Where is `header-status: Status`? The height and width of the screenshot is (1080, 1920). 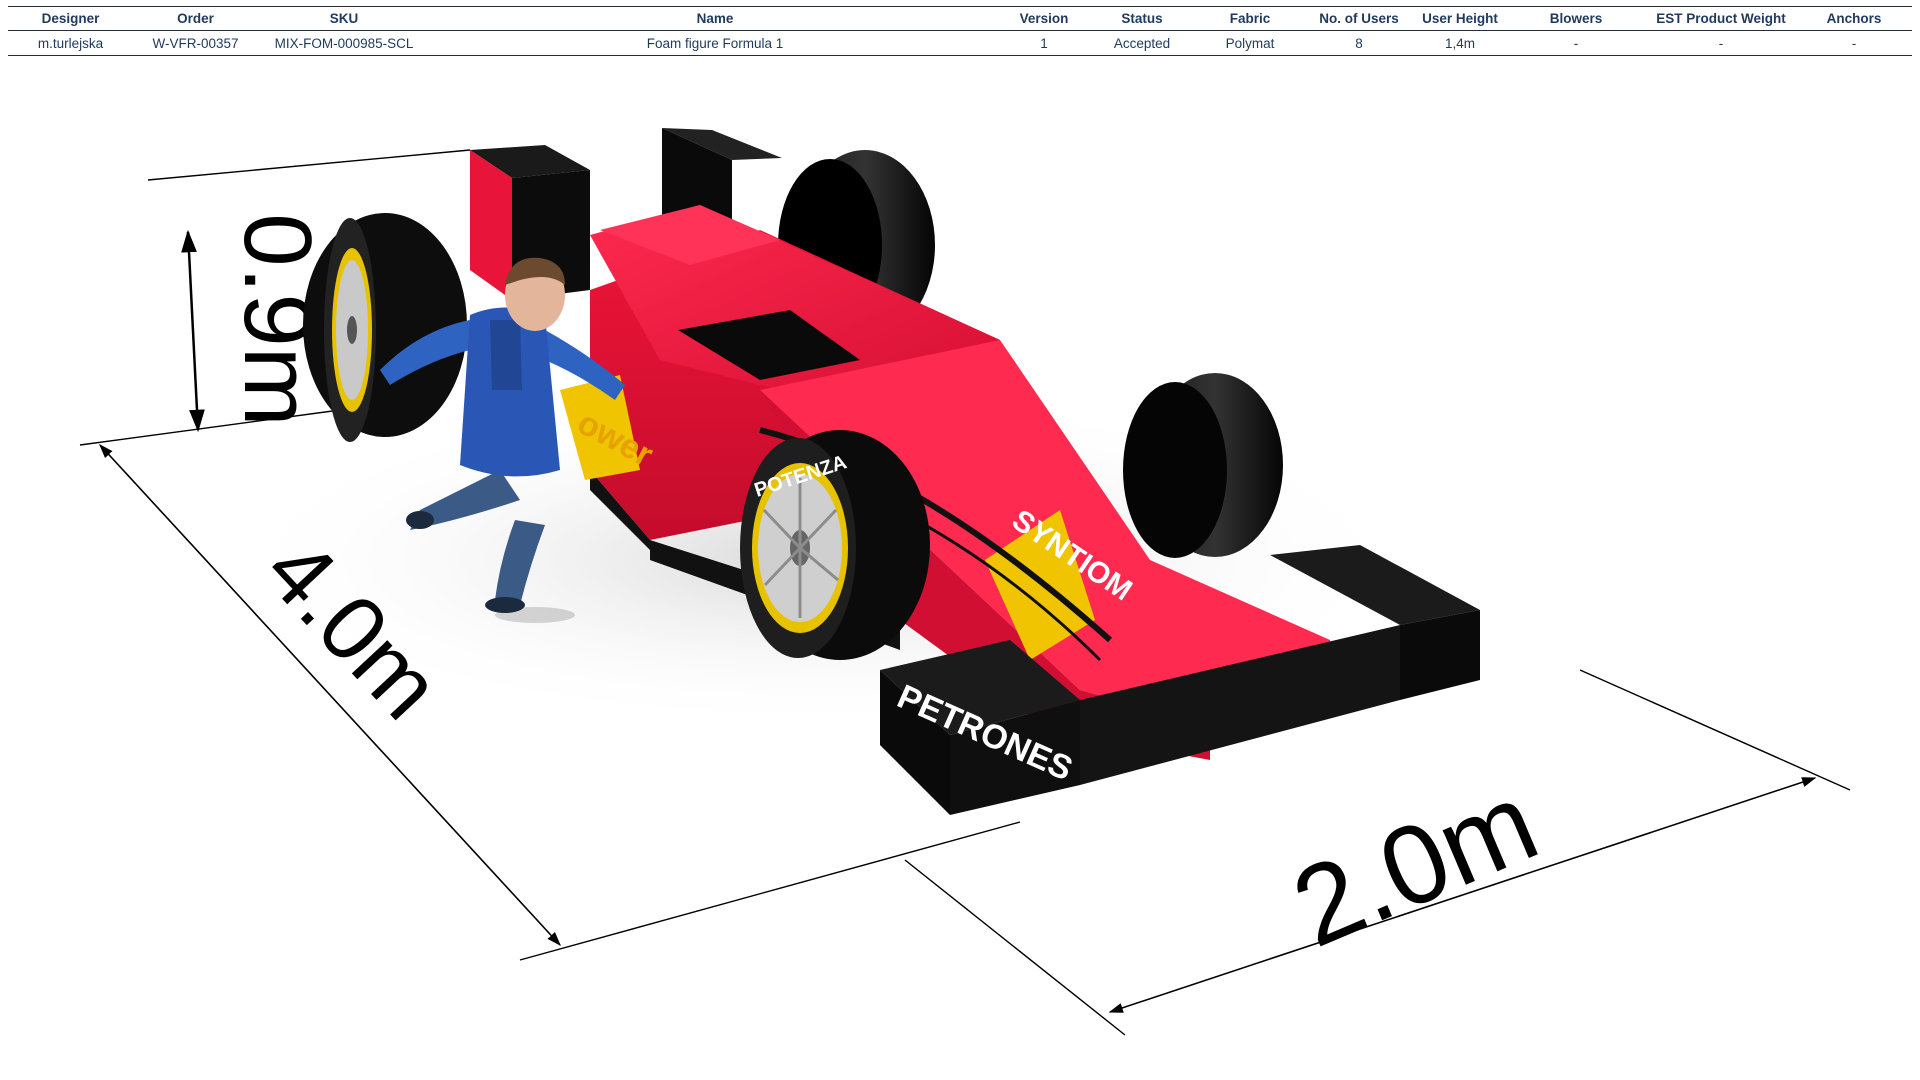
header-status: Status is located at coordinates (1142, 18).